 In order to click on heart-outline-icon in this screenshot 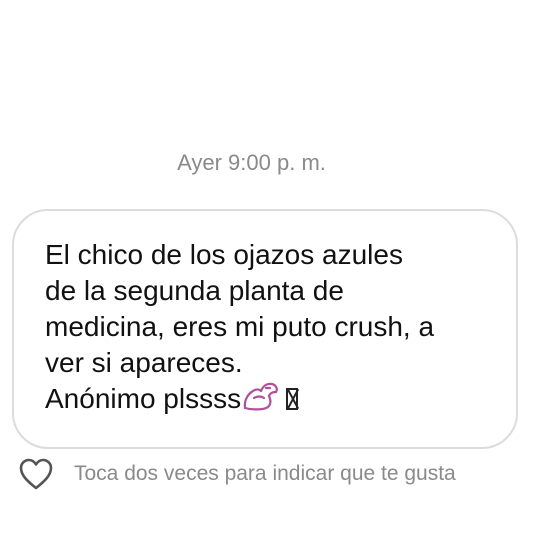, I will do `click(36, 474)`.